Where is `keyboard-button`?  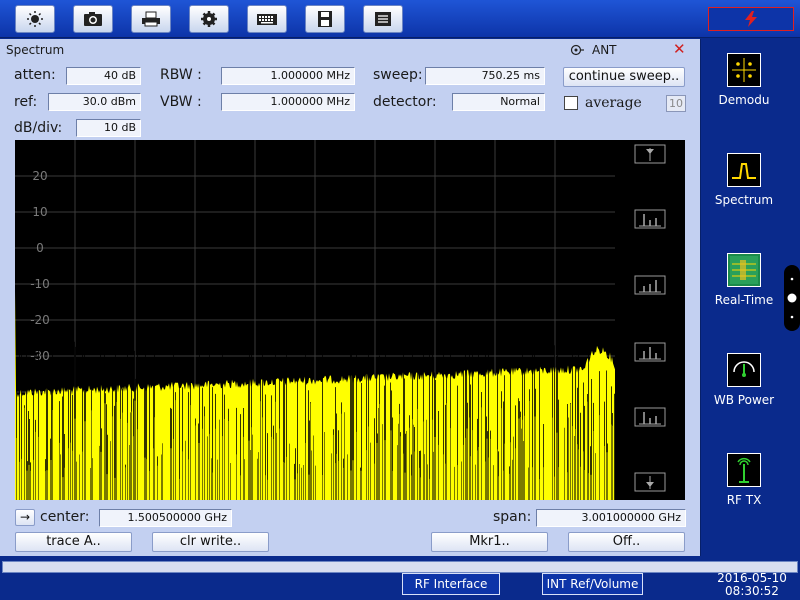 keyboard-button is located at coordinates (267, 19).